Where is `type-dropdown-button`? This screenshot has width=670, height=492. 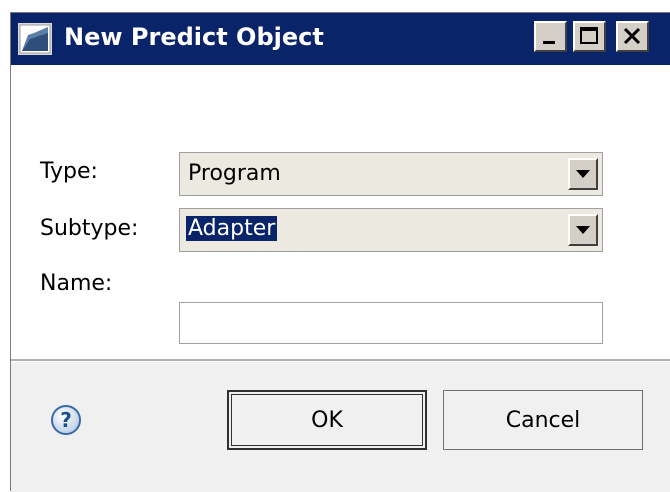 type-dropdown-button is located at coordinates (583, 174).